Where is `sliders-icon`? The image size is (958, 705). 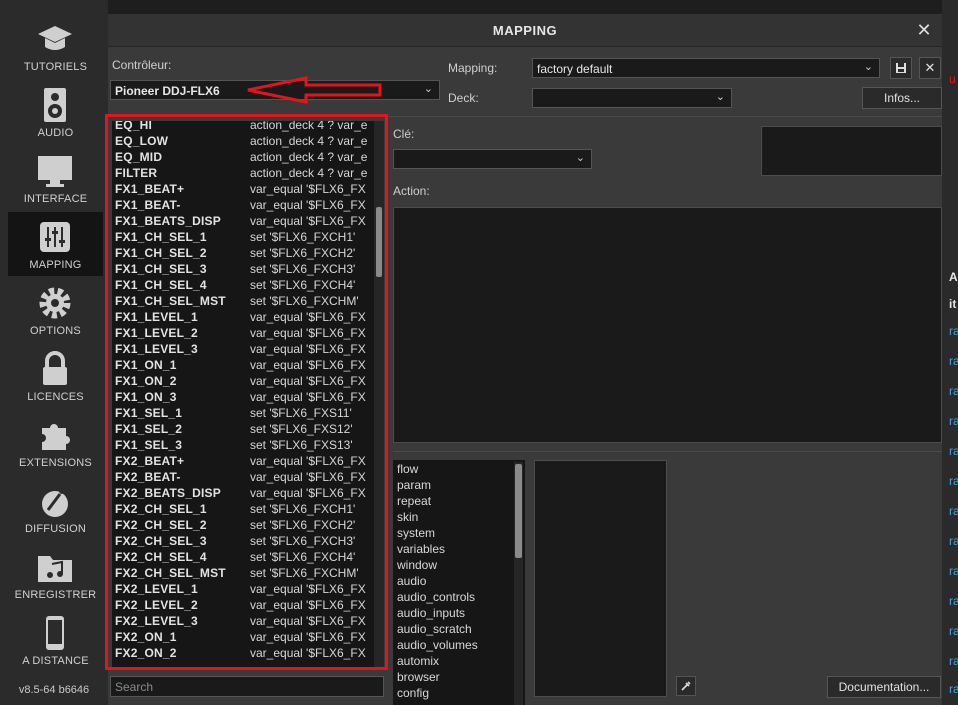
sliders-icon is located at coordinates (55, 237).